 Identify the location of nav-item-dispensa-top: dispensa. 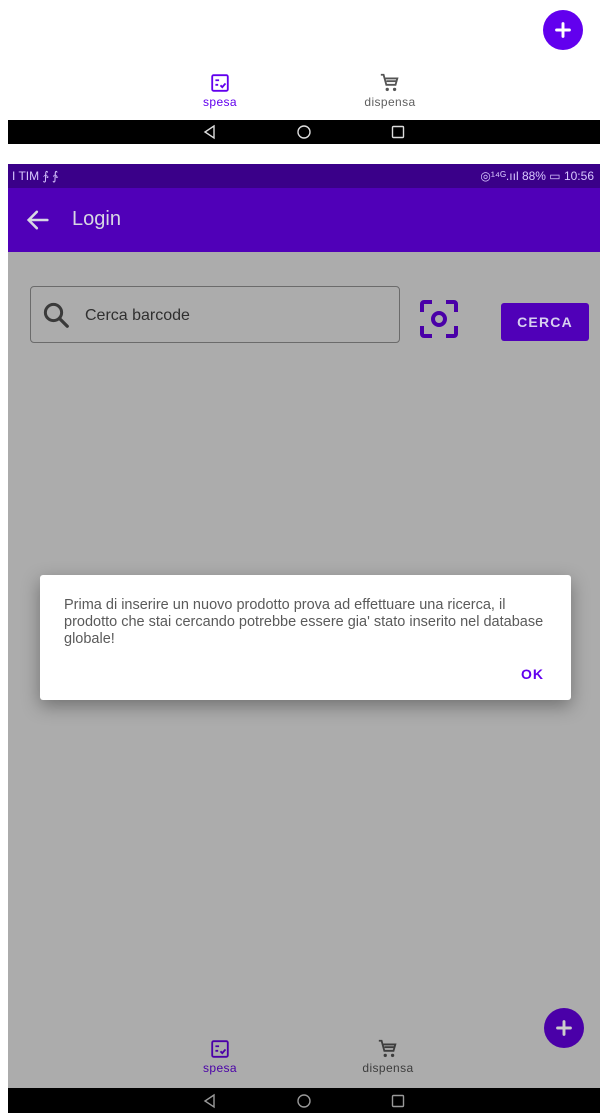
(390, 90).